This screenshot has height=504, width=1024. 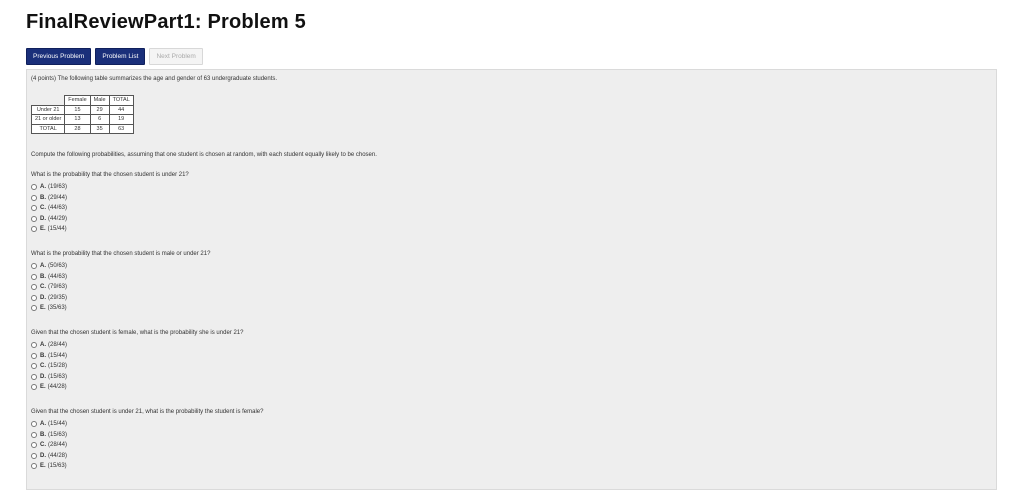 What do you see at coordinates (147, 456) in the screenshot?
I see `answer-option: D. (44/28)` at bounding box center [147, 456].